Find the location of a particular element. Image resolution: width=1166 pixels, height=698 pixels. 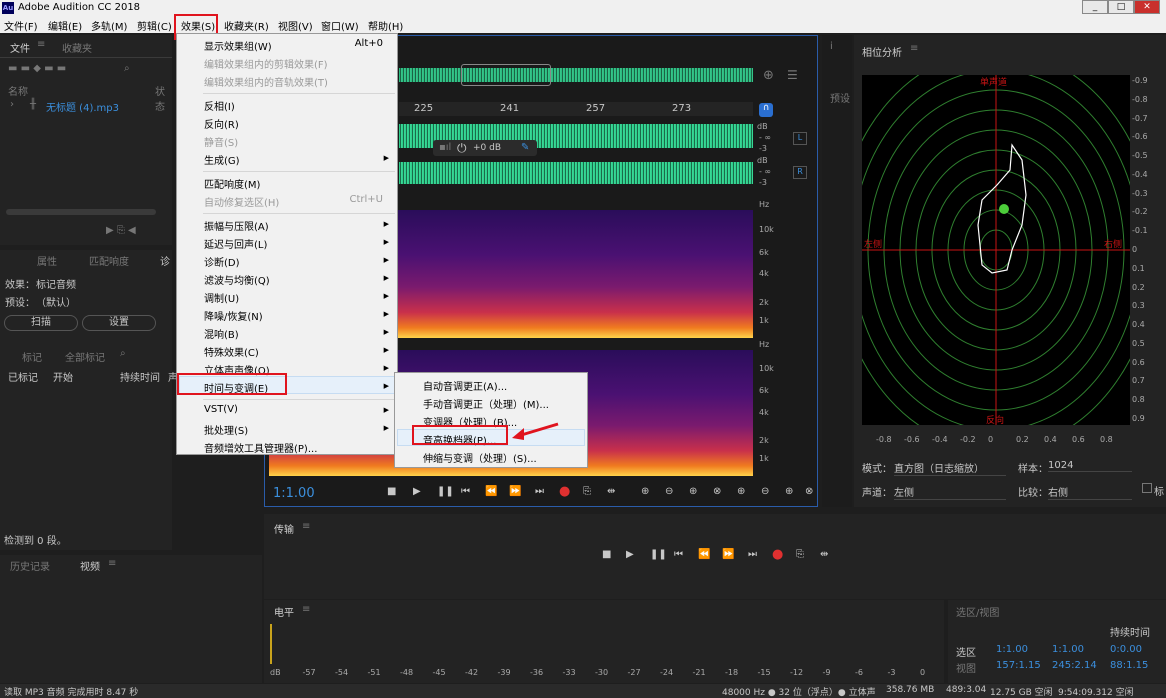

menu-favorites: 收藏夹(R) is located at coordinates (246, 25).